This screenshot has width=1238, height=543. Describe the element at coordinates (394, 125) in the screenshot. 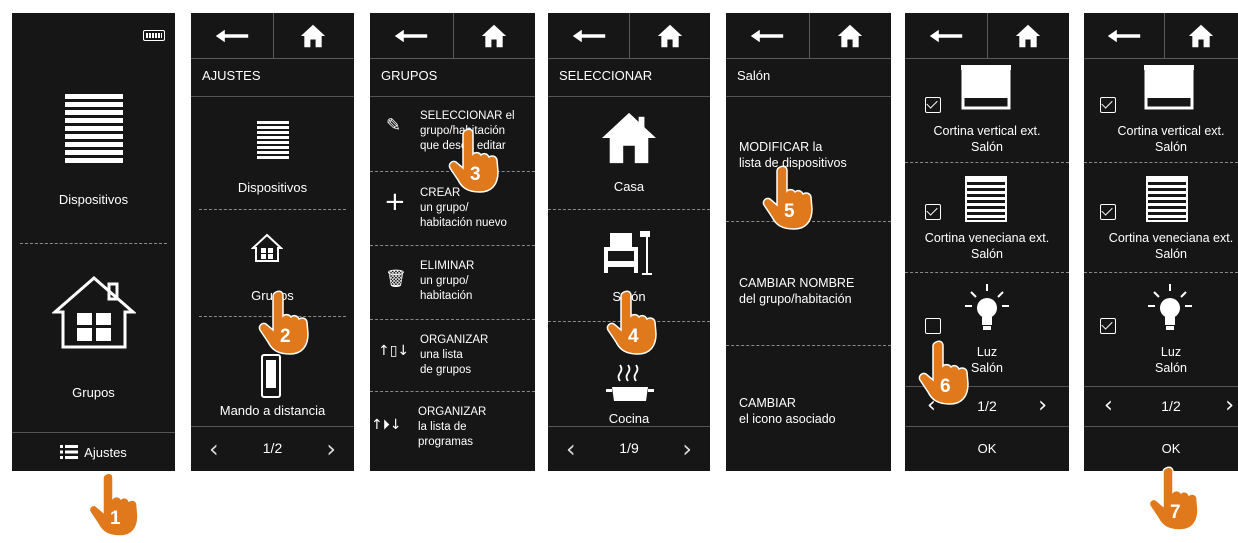

I see `pencil-icon: ✎` at that location.